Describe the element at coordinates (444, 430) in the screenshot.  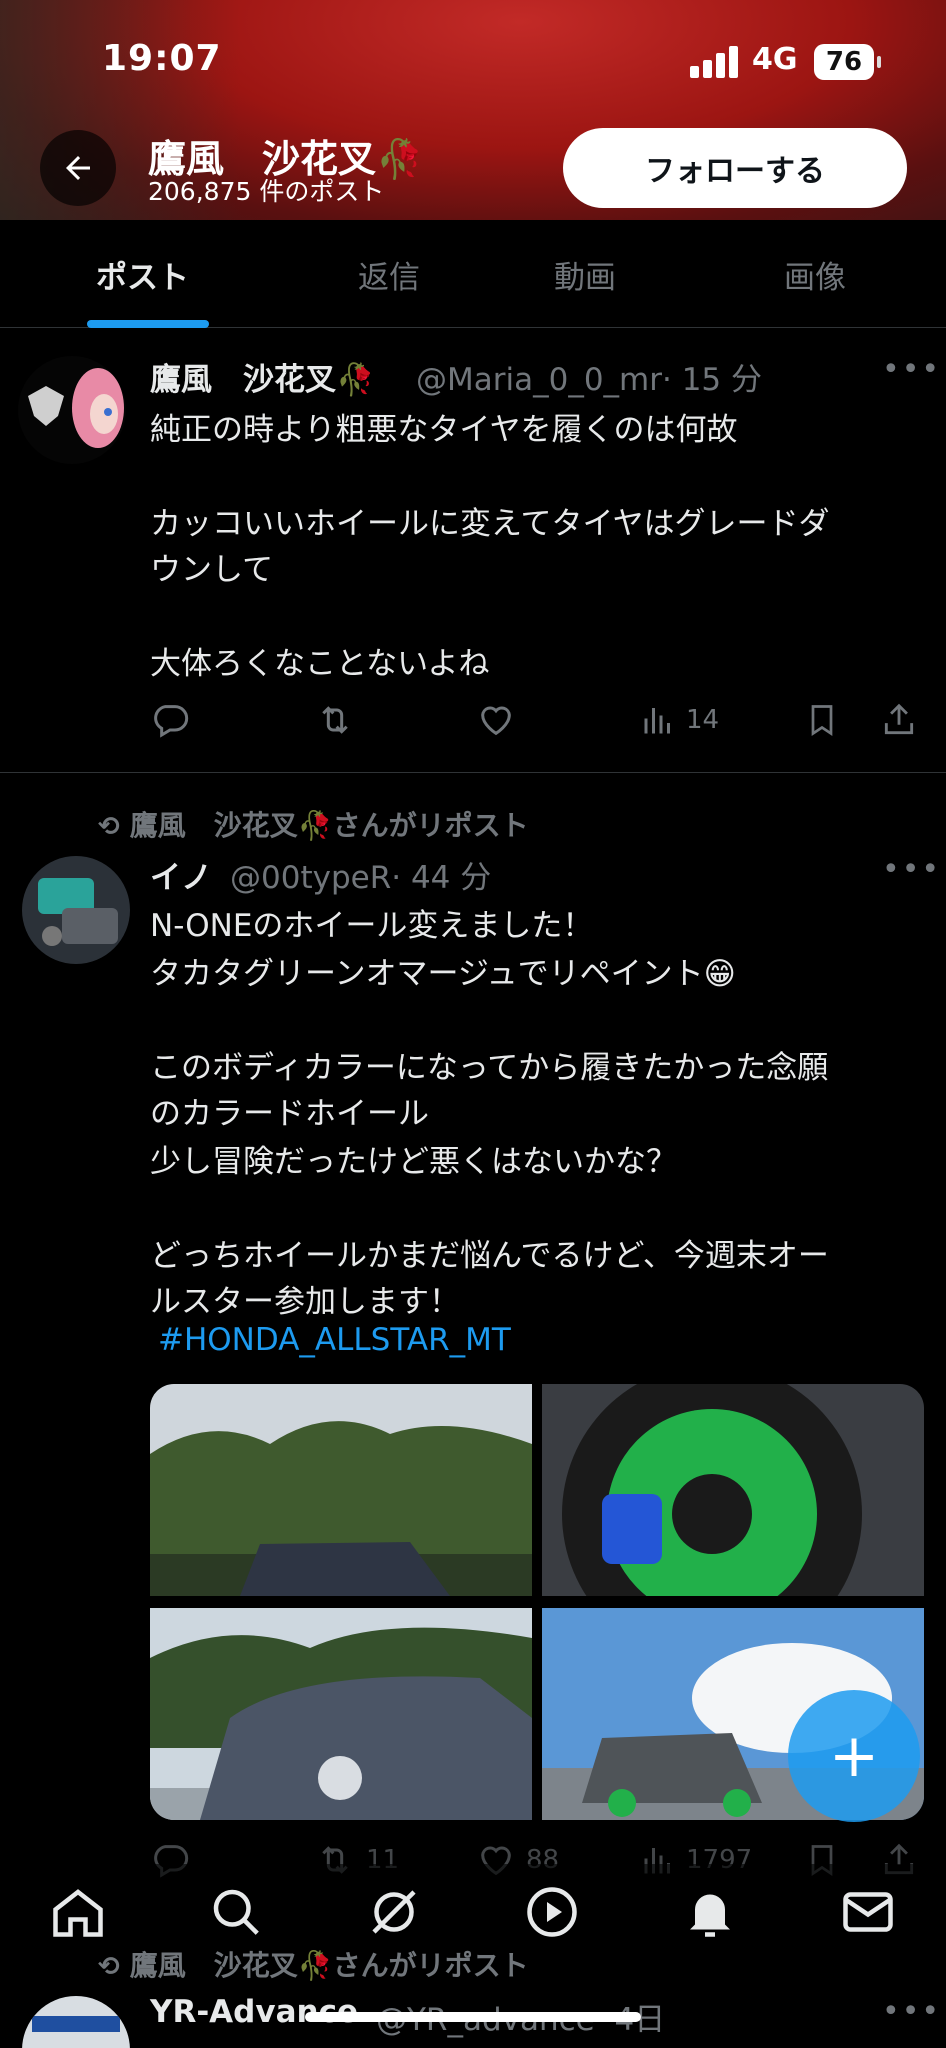
I see `post-text-line: 純正の時より粗悪なタイヤを履くのは何故` at that location.